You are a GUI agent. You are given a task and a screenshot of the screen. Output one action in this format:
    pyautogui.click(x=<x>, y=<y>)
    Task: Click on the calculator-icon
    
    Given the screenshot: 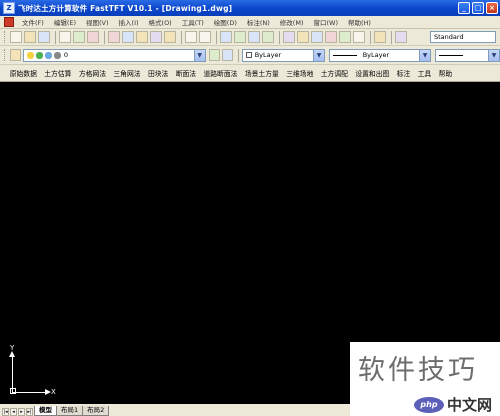 What is the action you would take?
    pyautogui.click(x=359, y=37)
    